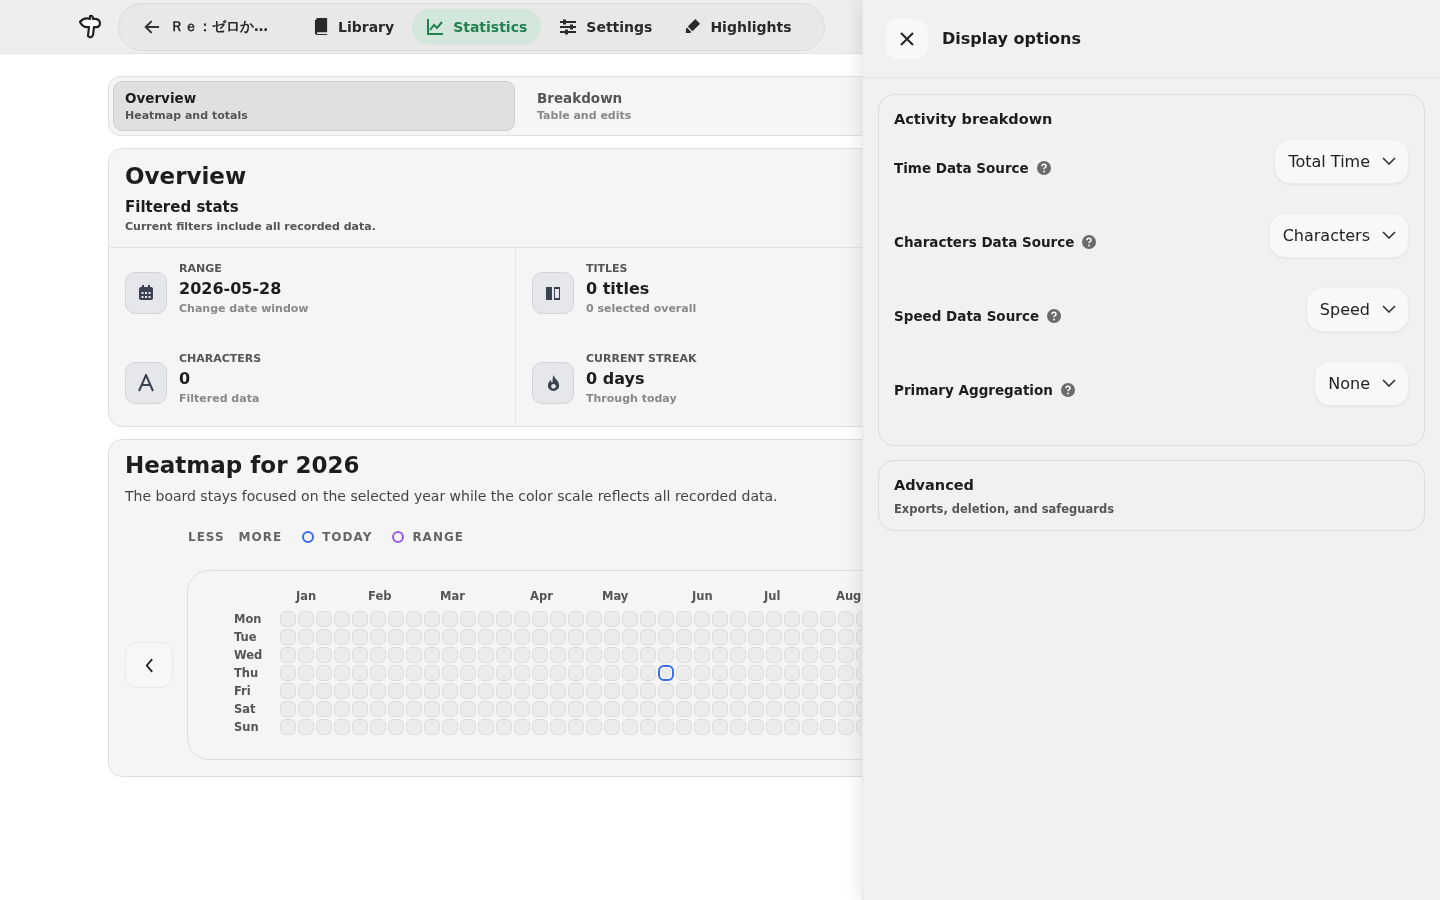  Describe the element at coordinates (641, 358) in the screenshot. I see `stat-label: CURRENT STREAK` at that location.